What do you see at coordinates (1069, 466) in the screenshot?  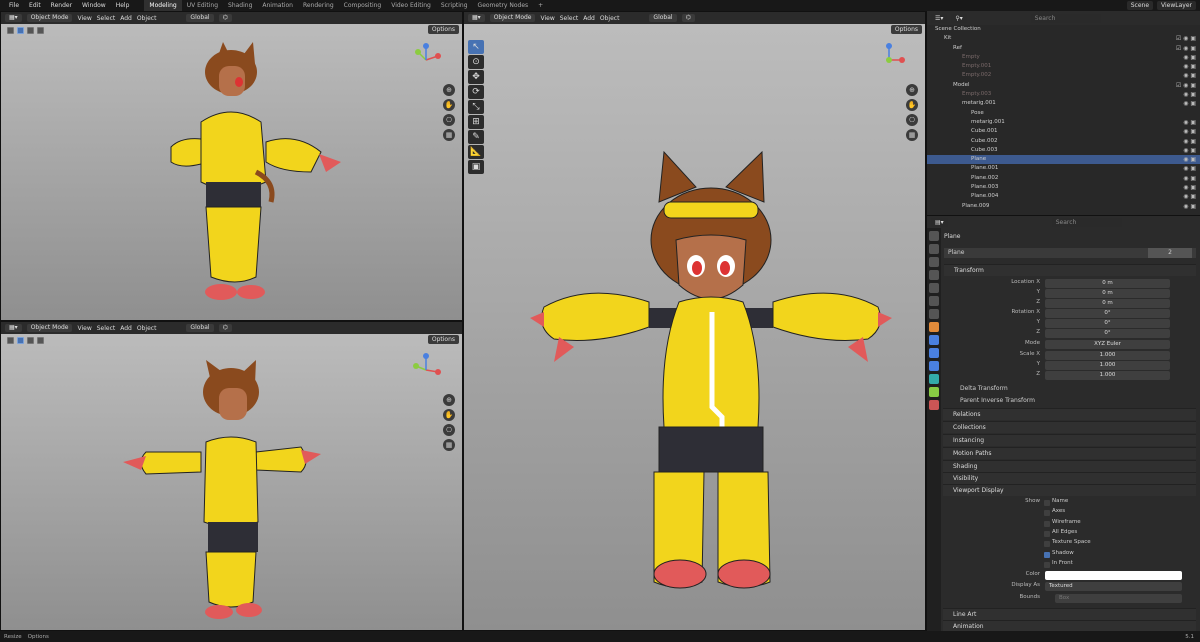 I see `panel-shading: Shading` at bounding box center [1069, 466].